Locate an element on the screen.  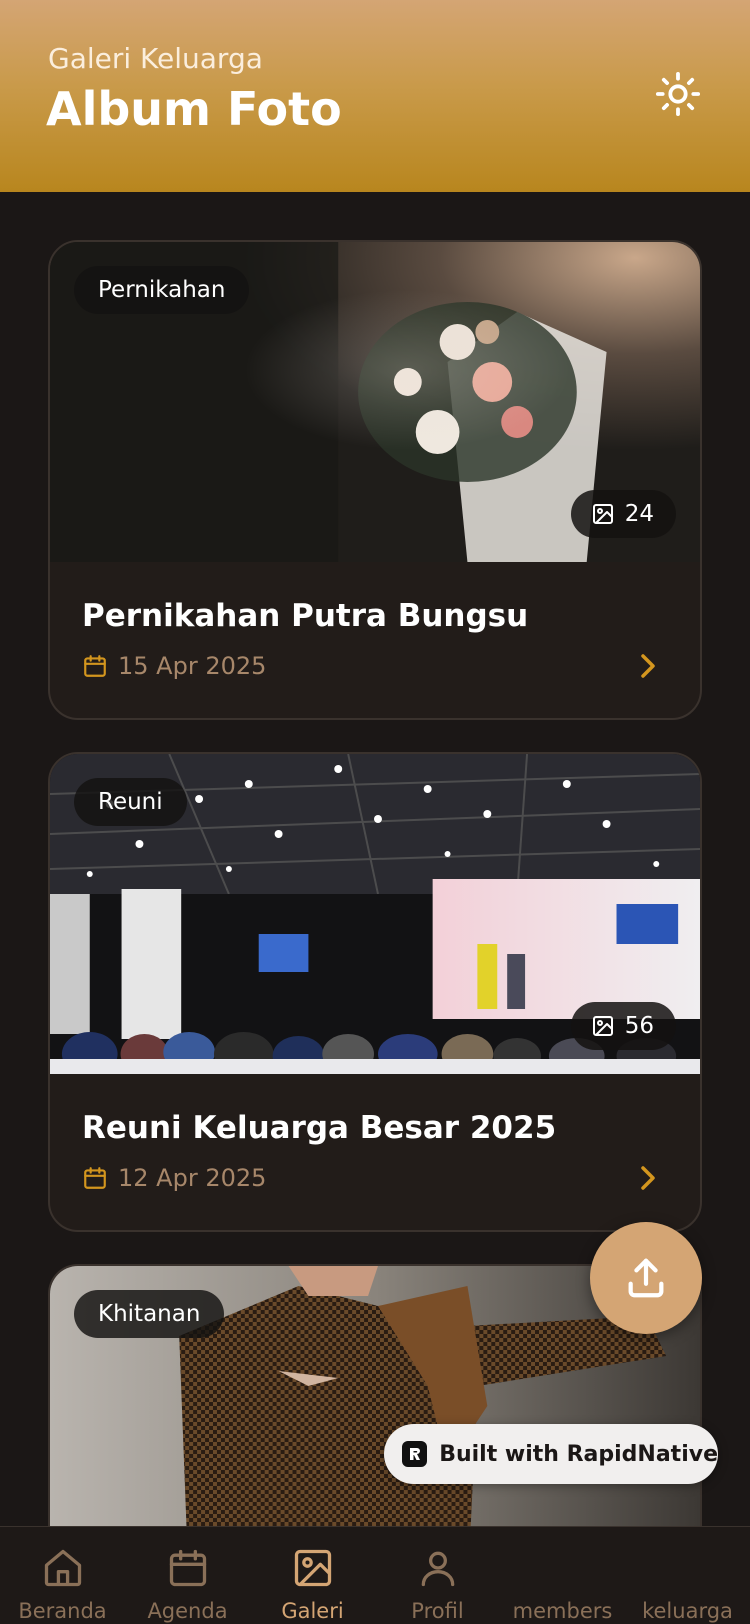
theme-toggle-button is located at coordinates (678, 94).